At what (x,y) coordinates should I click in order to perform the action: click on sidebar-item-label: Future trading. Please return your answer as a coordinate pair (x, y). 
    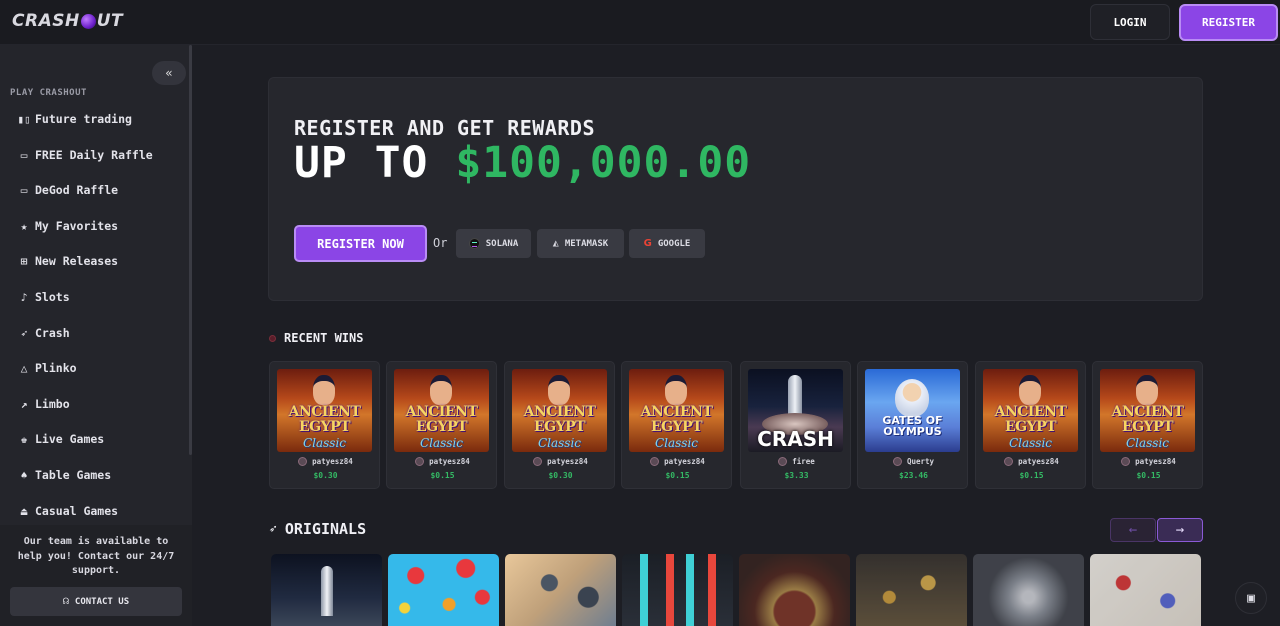
    Looking at the image, I should click on (83, 119).